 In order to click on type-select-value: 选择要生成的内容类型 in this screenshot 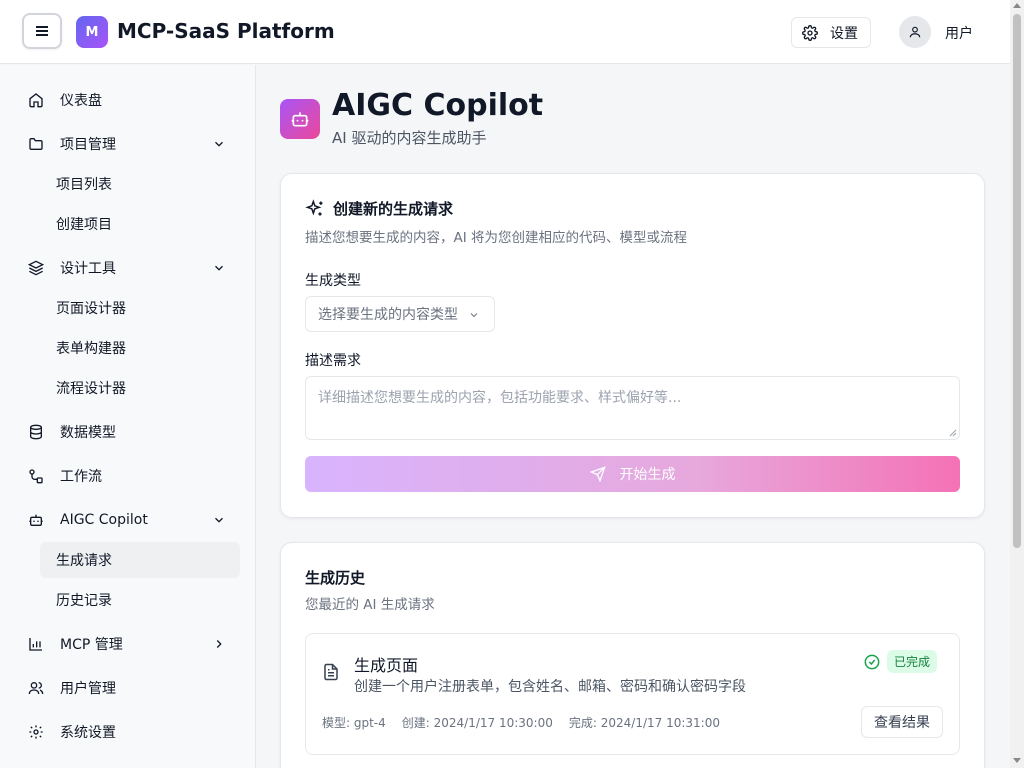, I will do `click(388, 315)`.